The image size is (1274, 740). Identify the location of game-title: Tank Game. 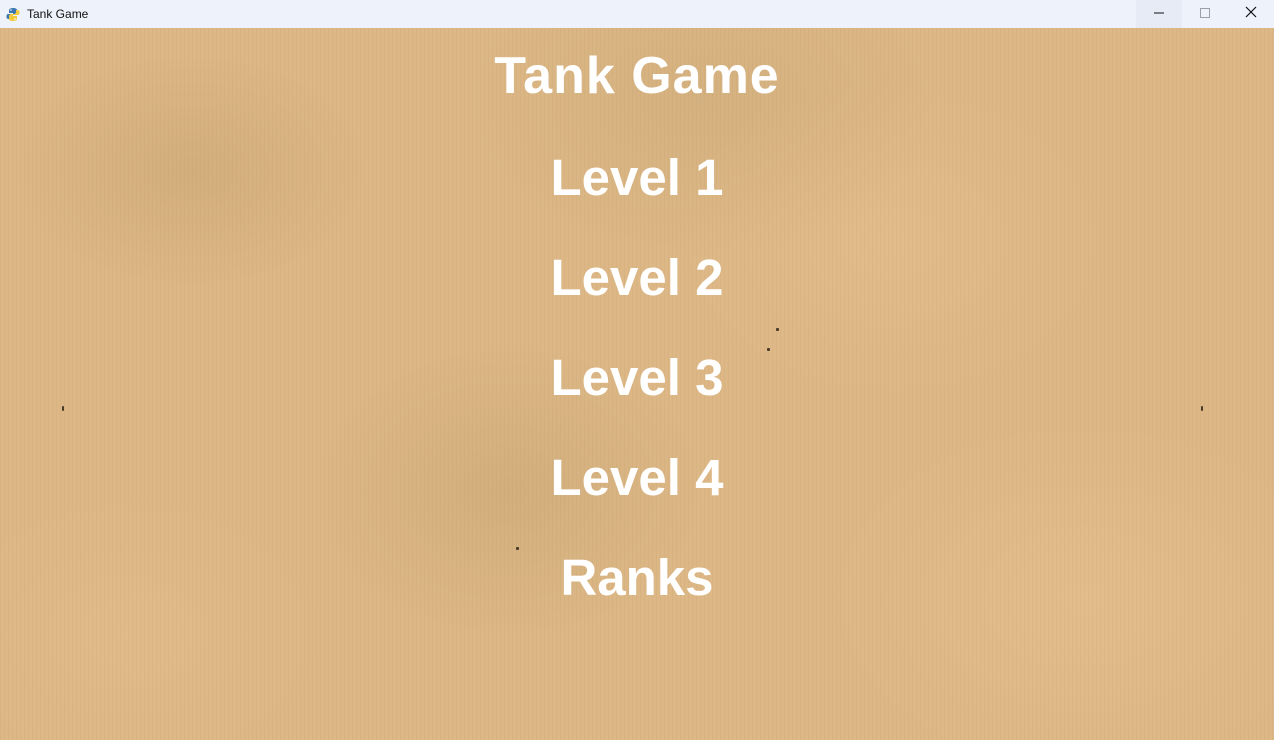
(637, 76).